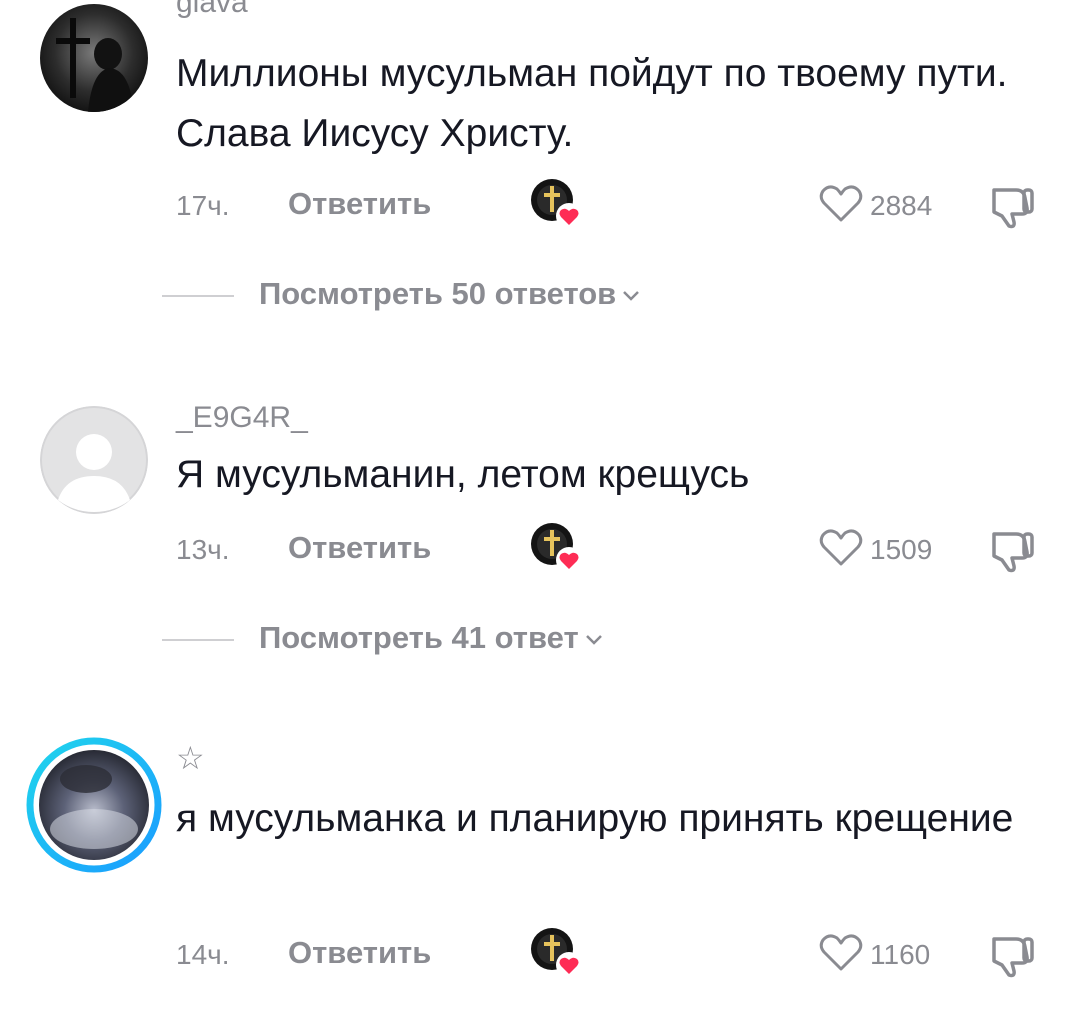 The image size is (1080, 1029). What do you see at coordinates (628, 551) in the screenshot?
I see `comment-actions: 13ч. Ответить 1509` at bounding box center [628, 551].